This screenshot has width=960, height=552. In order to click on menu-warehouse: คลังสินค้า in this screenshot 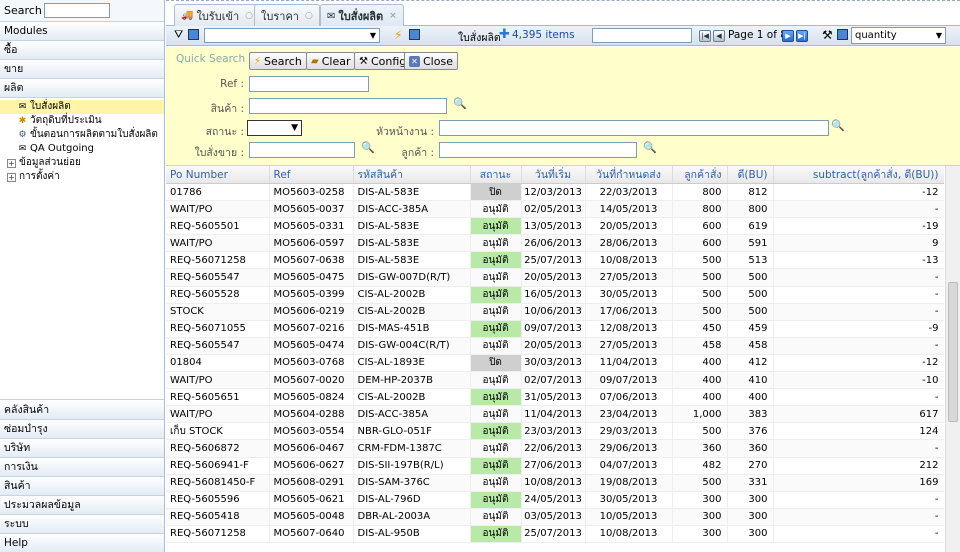, I will do `click(82, 410)`.